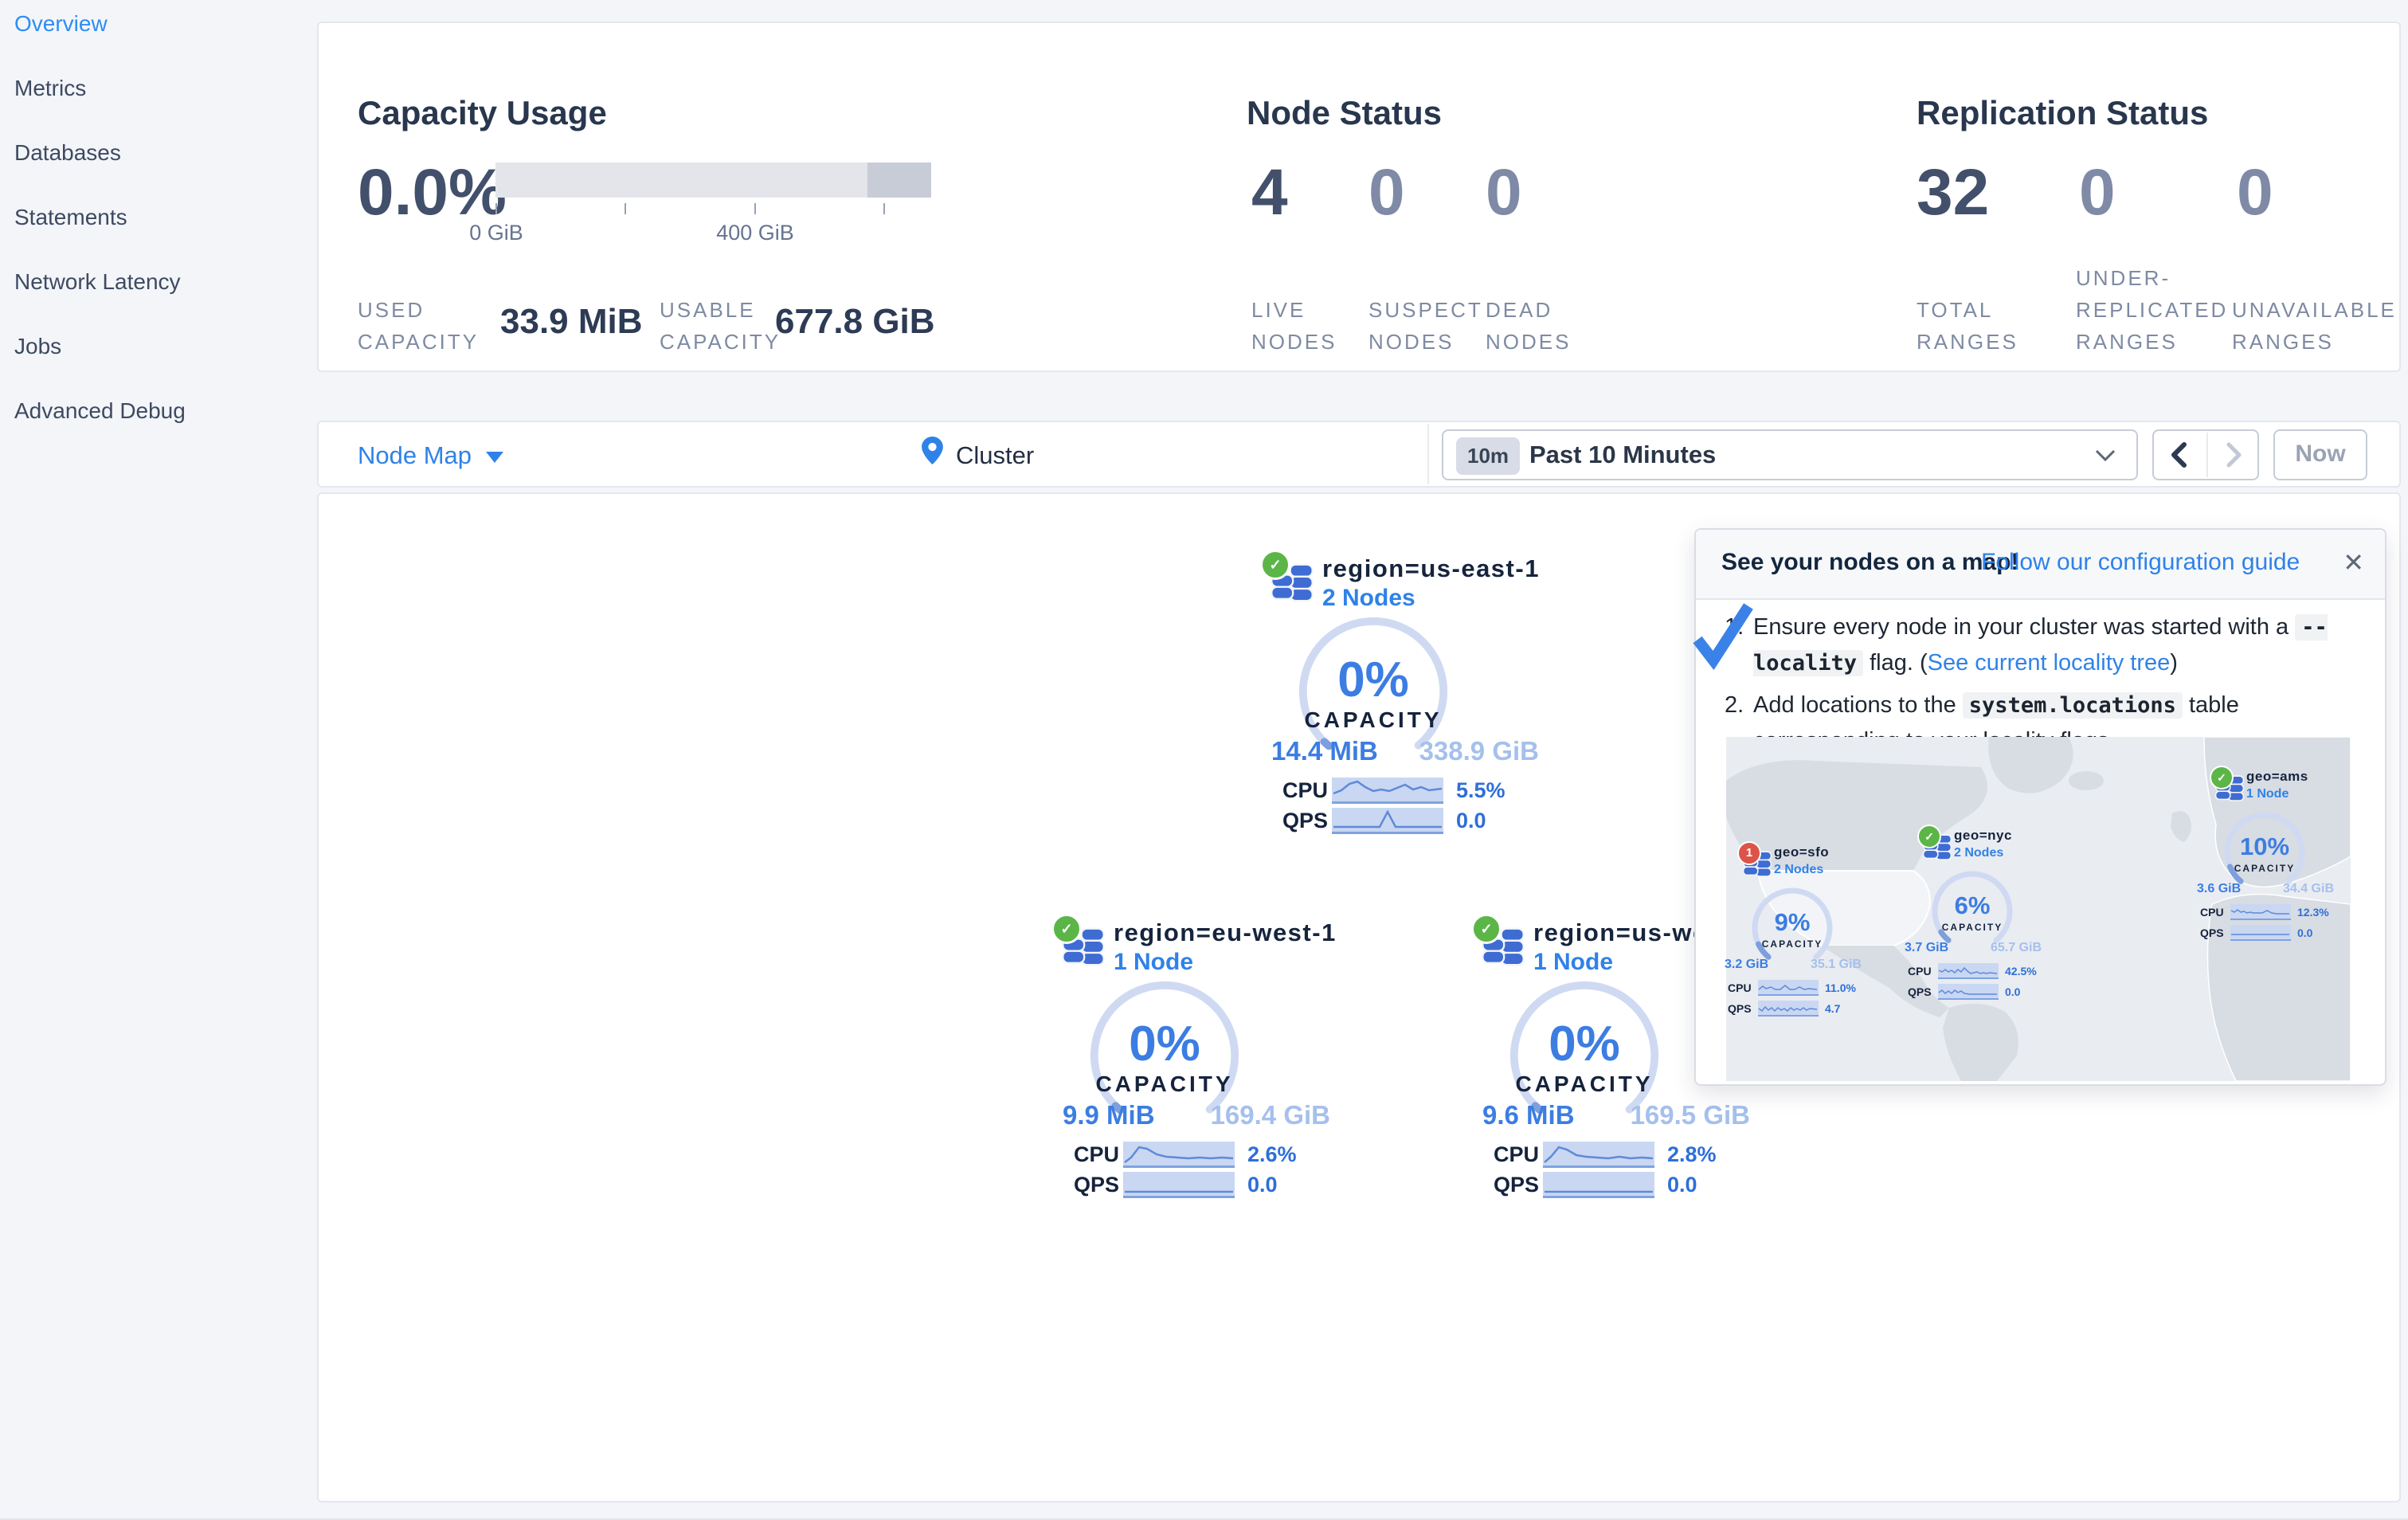  What do you see at coordinates (1489, 456) in the screenshot?
I see `time-range-badge: 10m` at bounding box center [1489, 456].